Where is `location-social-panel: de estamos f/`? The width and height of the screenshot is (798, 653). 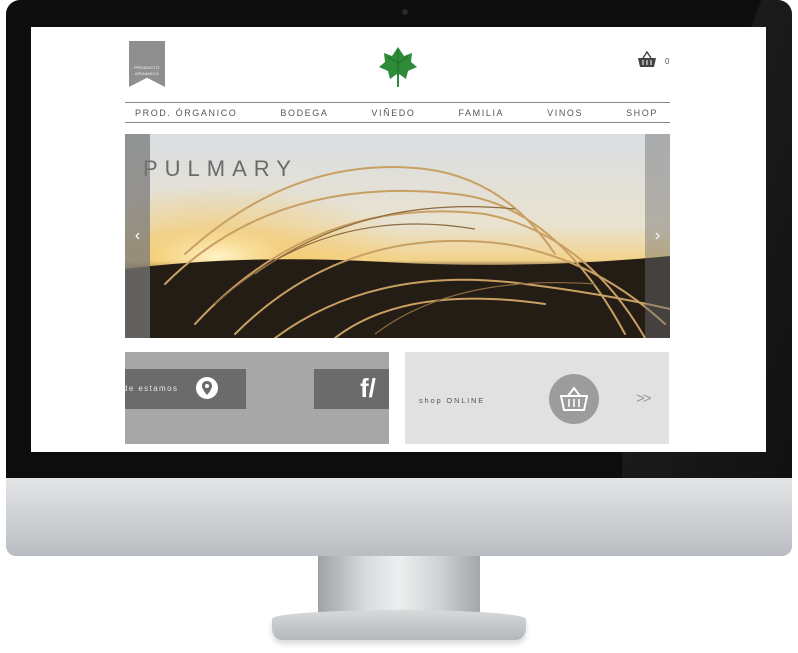 location-social-panel: de estamos f/ is located at coordinates (257, 398).